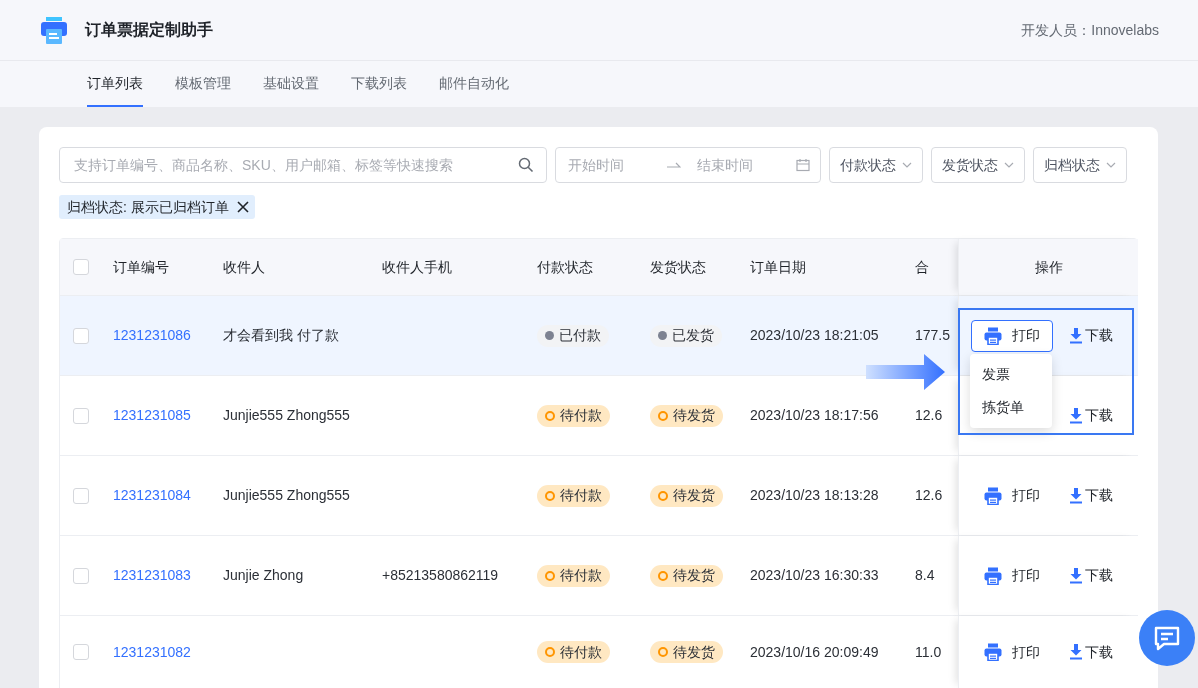  Describe the element at coordinates (54, 30) in the screenshot. I see `printer-logo-icon` at that location.